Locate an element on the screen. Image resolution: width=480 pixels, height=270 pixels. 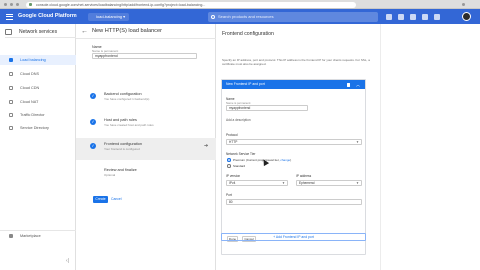
back-arrow-icon: ← is located at coordinates (84, 31).